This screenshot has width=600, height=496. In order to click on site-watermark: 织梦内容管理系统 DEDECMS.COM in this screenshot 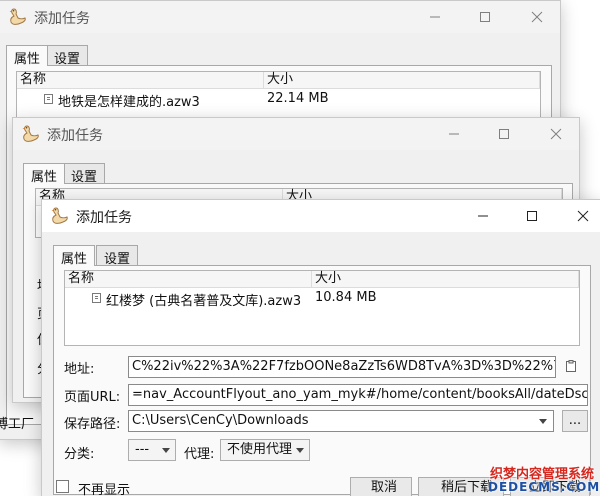, I will do `click(544, 481)`.